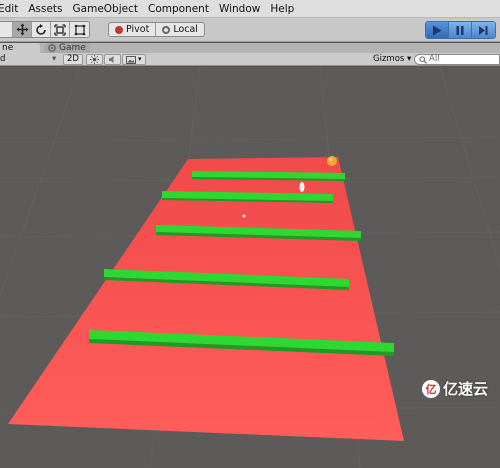 This screenshot has height=468, width=500. What do you see at coordinates (105, 9) in the screenshot?
I see `menu-gameobject: GameObject` at bounding box center [105, 9].